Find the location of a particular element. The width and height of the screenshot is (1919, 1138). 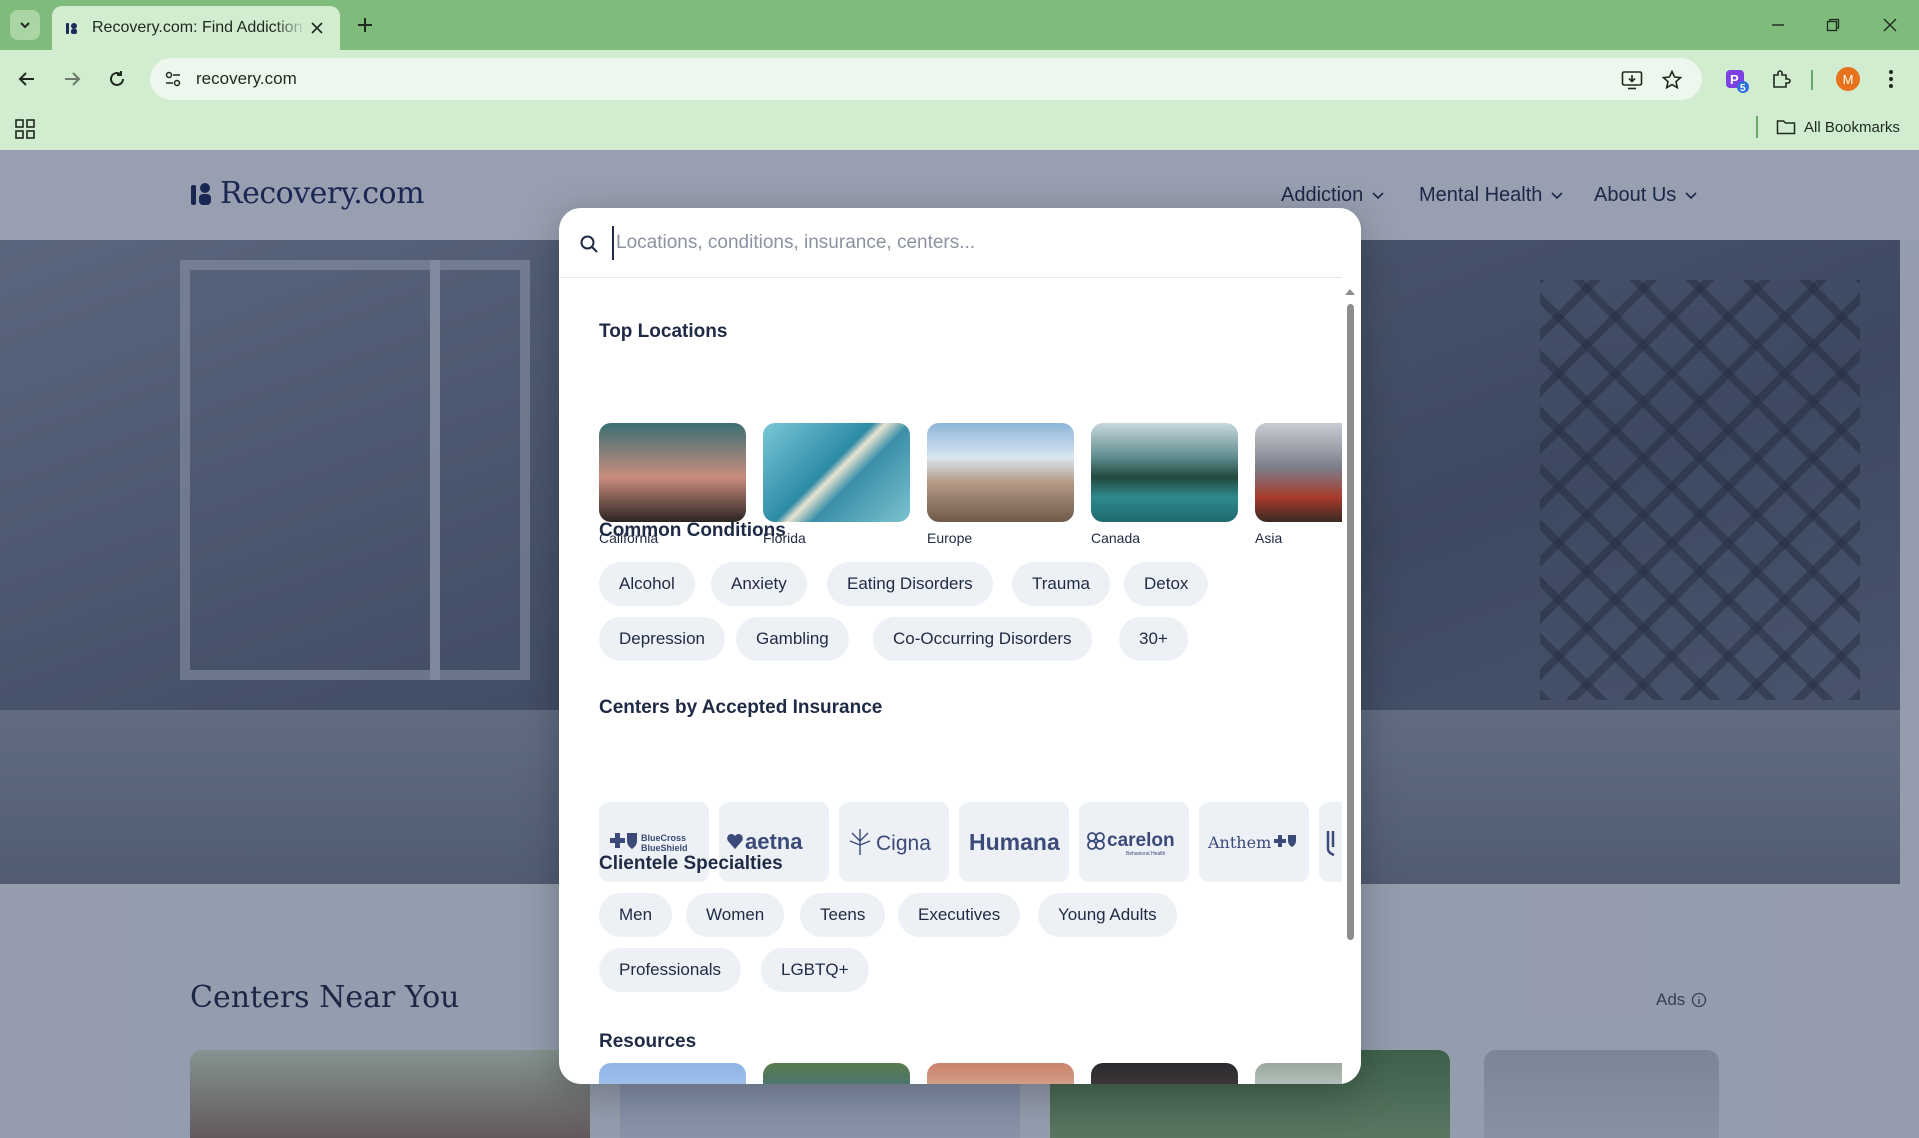

minimize-icon is located at coordinates (1778, 25).